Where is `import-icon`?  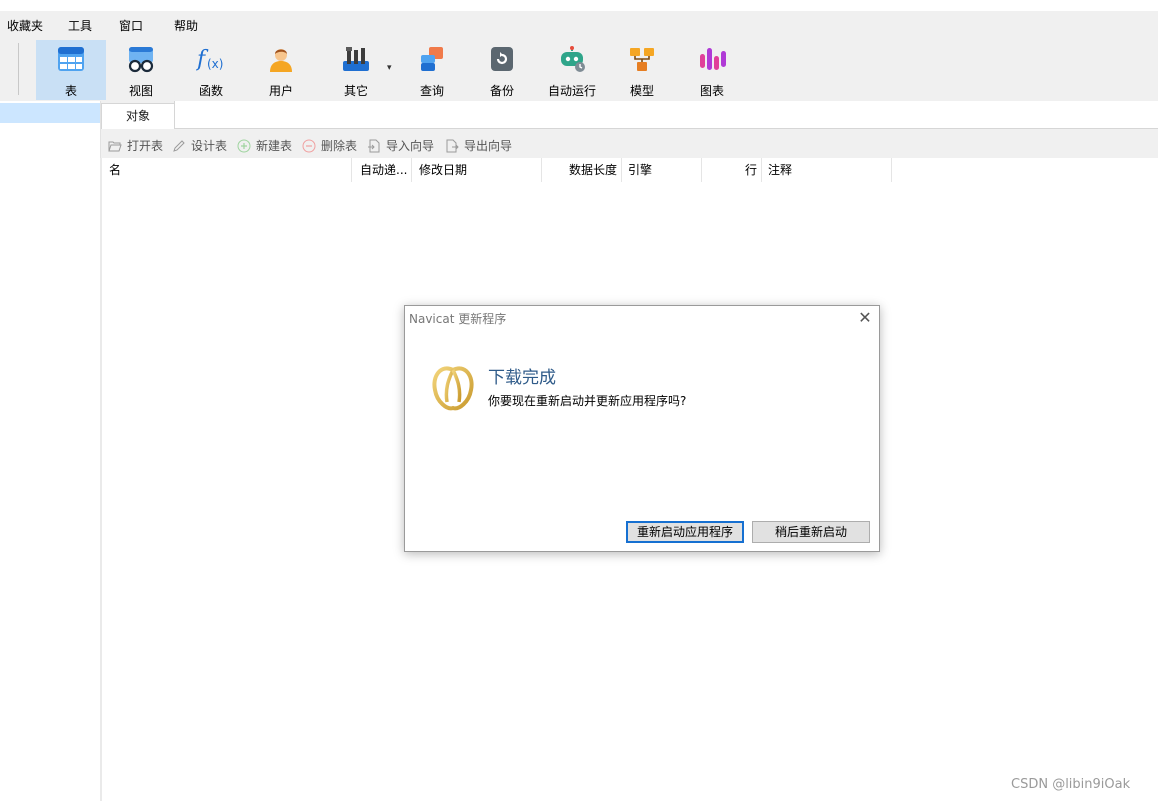
import-icon is located at coordinates (374, 146).